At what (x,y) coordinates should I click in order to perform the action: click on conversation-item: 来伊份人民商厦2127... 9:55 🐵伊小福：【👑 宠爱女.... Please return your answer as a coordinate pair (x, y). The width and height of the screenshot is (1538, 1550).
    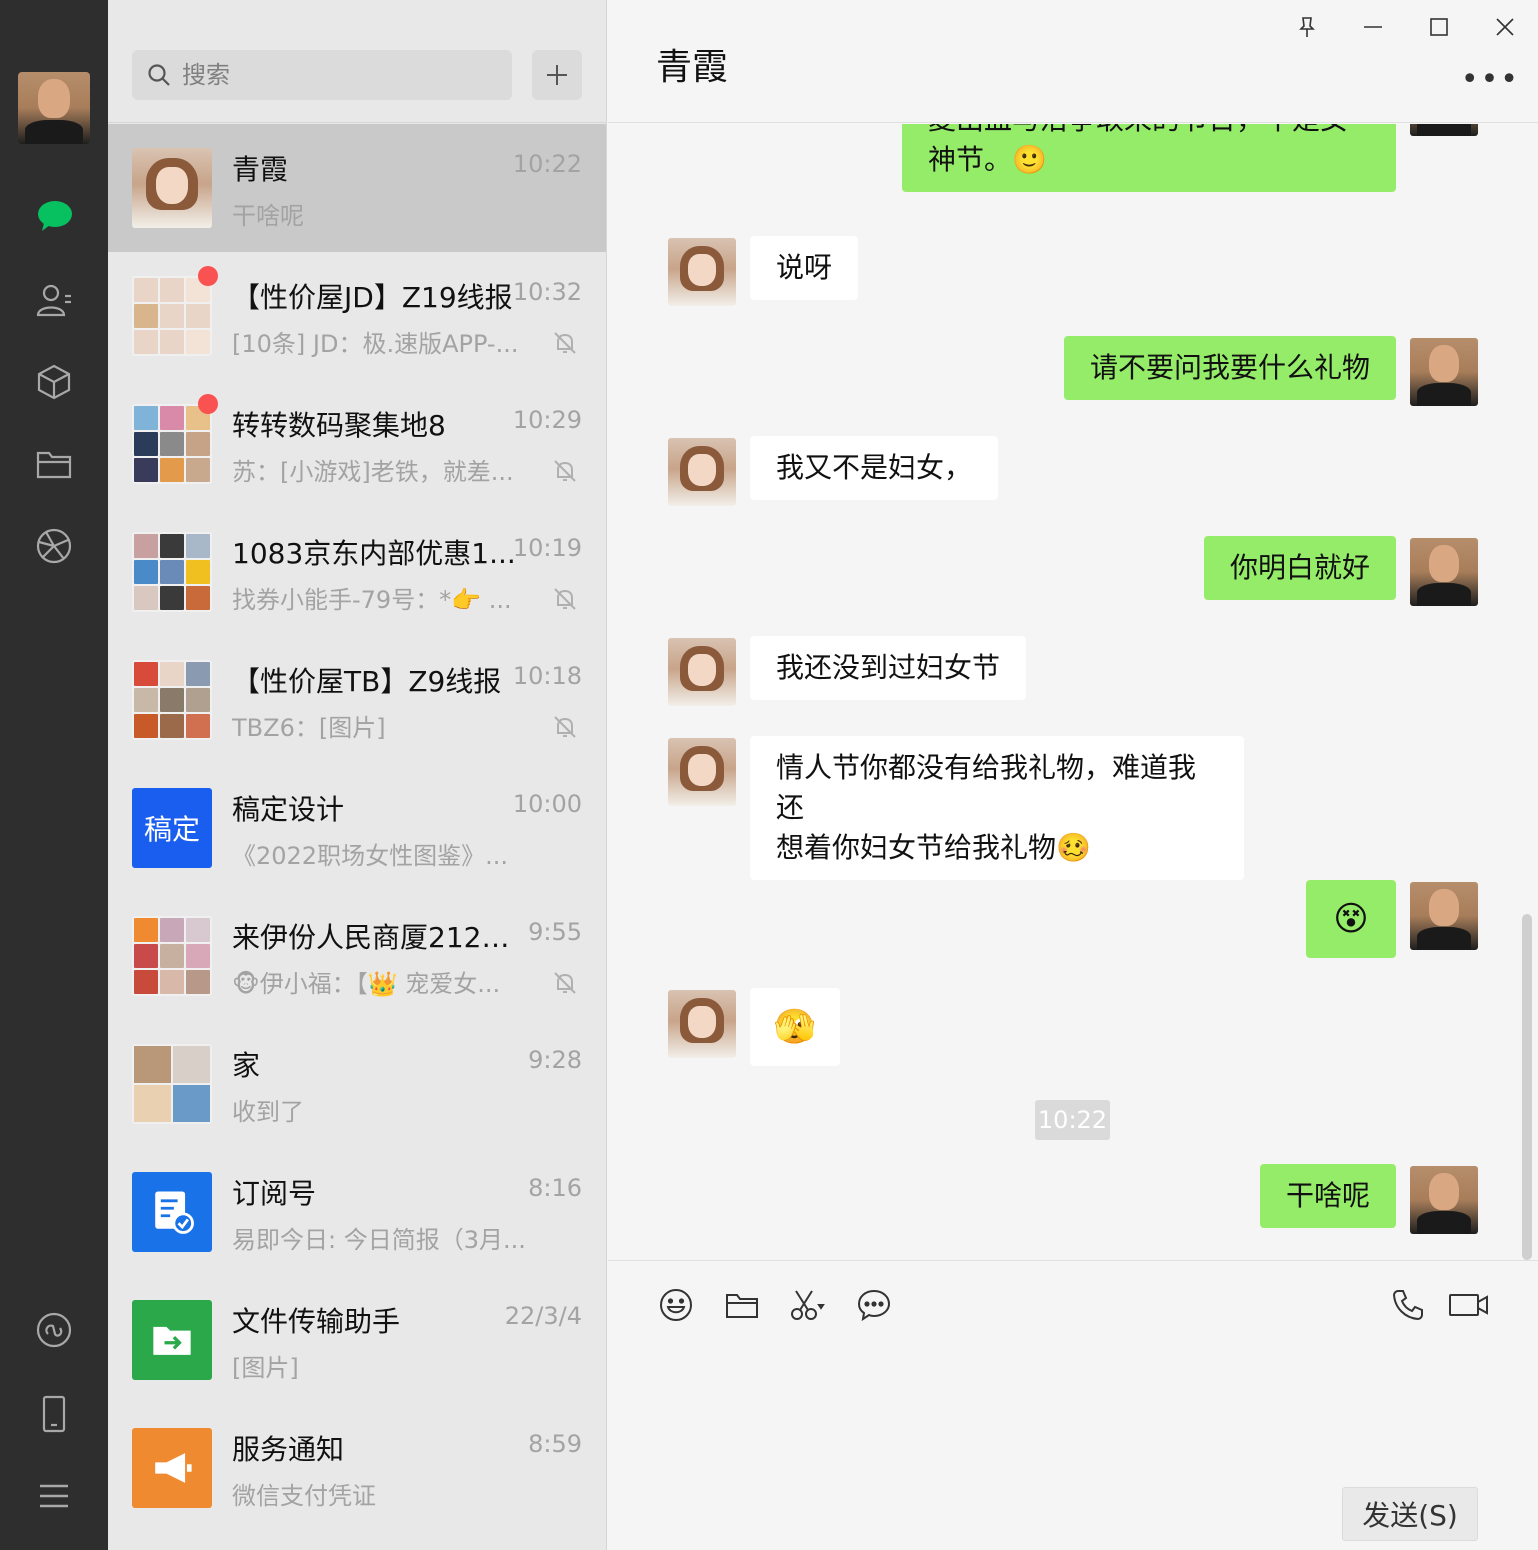
    Looking at the image, I should click on (357, 956).